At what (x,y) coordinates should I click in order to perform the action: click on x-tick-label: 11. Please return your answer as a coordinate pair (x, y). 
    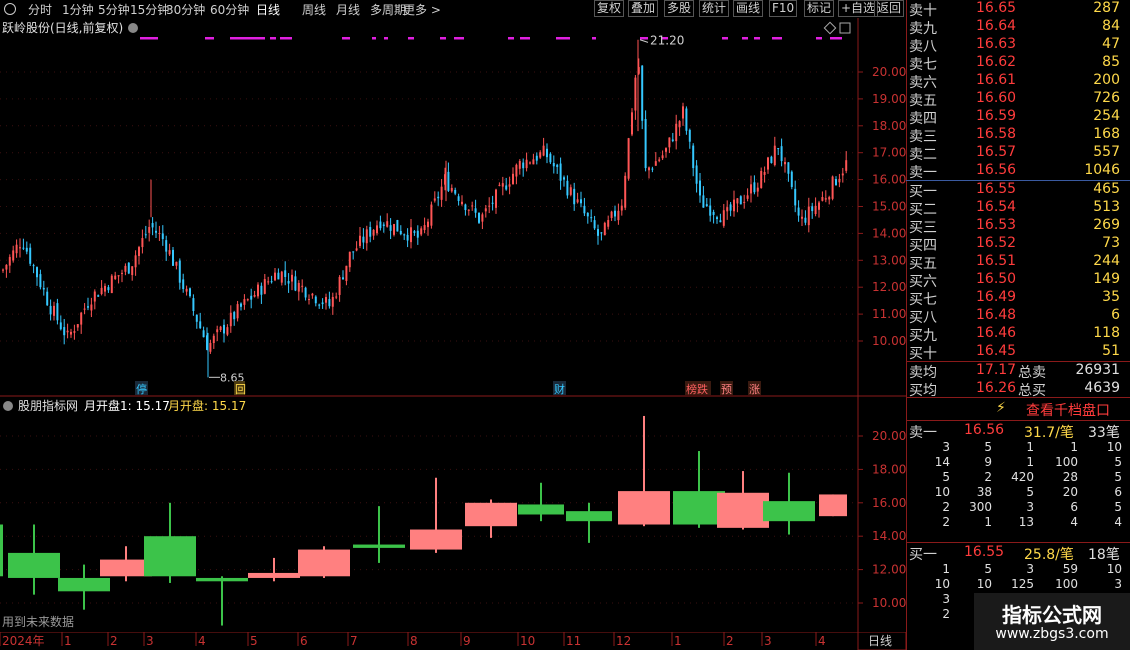
    Looking at the image, I should click on (573, 641).